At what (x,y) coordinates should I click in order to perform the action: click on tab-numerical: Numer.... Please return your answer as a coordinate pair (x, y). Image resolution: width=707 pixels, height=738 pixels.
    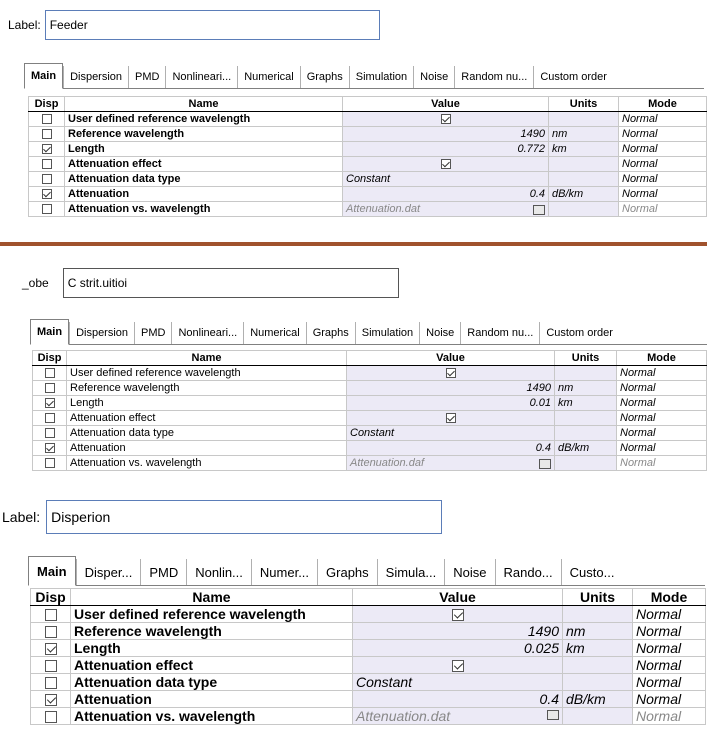
    Looking at the image, I should click on (283, 572).